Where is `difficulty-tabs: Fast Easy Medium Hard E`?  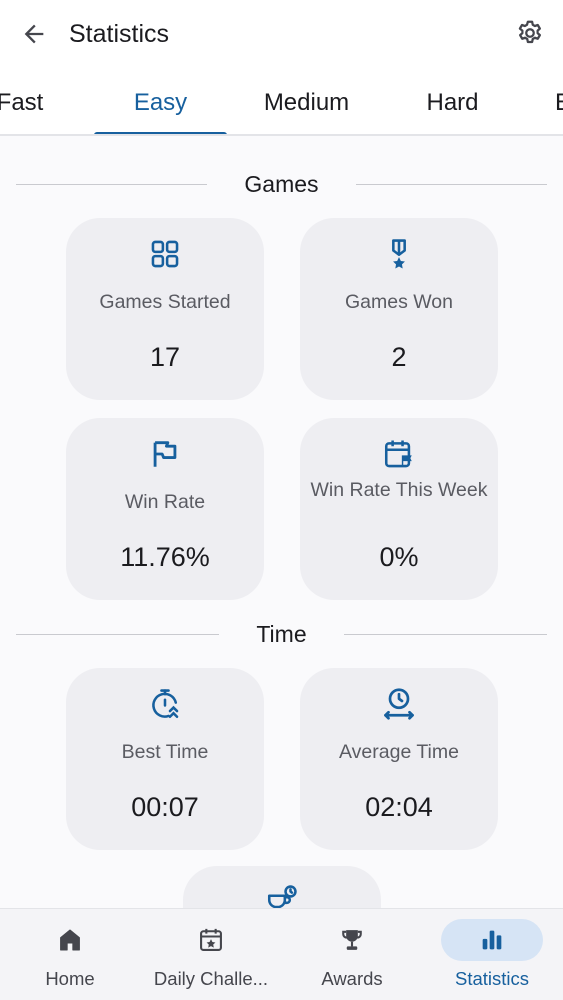 difficulty-tabs: Fast Easy Medium Hard E is located at coordinates (281, 104).